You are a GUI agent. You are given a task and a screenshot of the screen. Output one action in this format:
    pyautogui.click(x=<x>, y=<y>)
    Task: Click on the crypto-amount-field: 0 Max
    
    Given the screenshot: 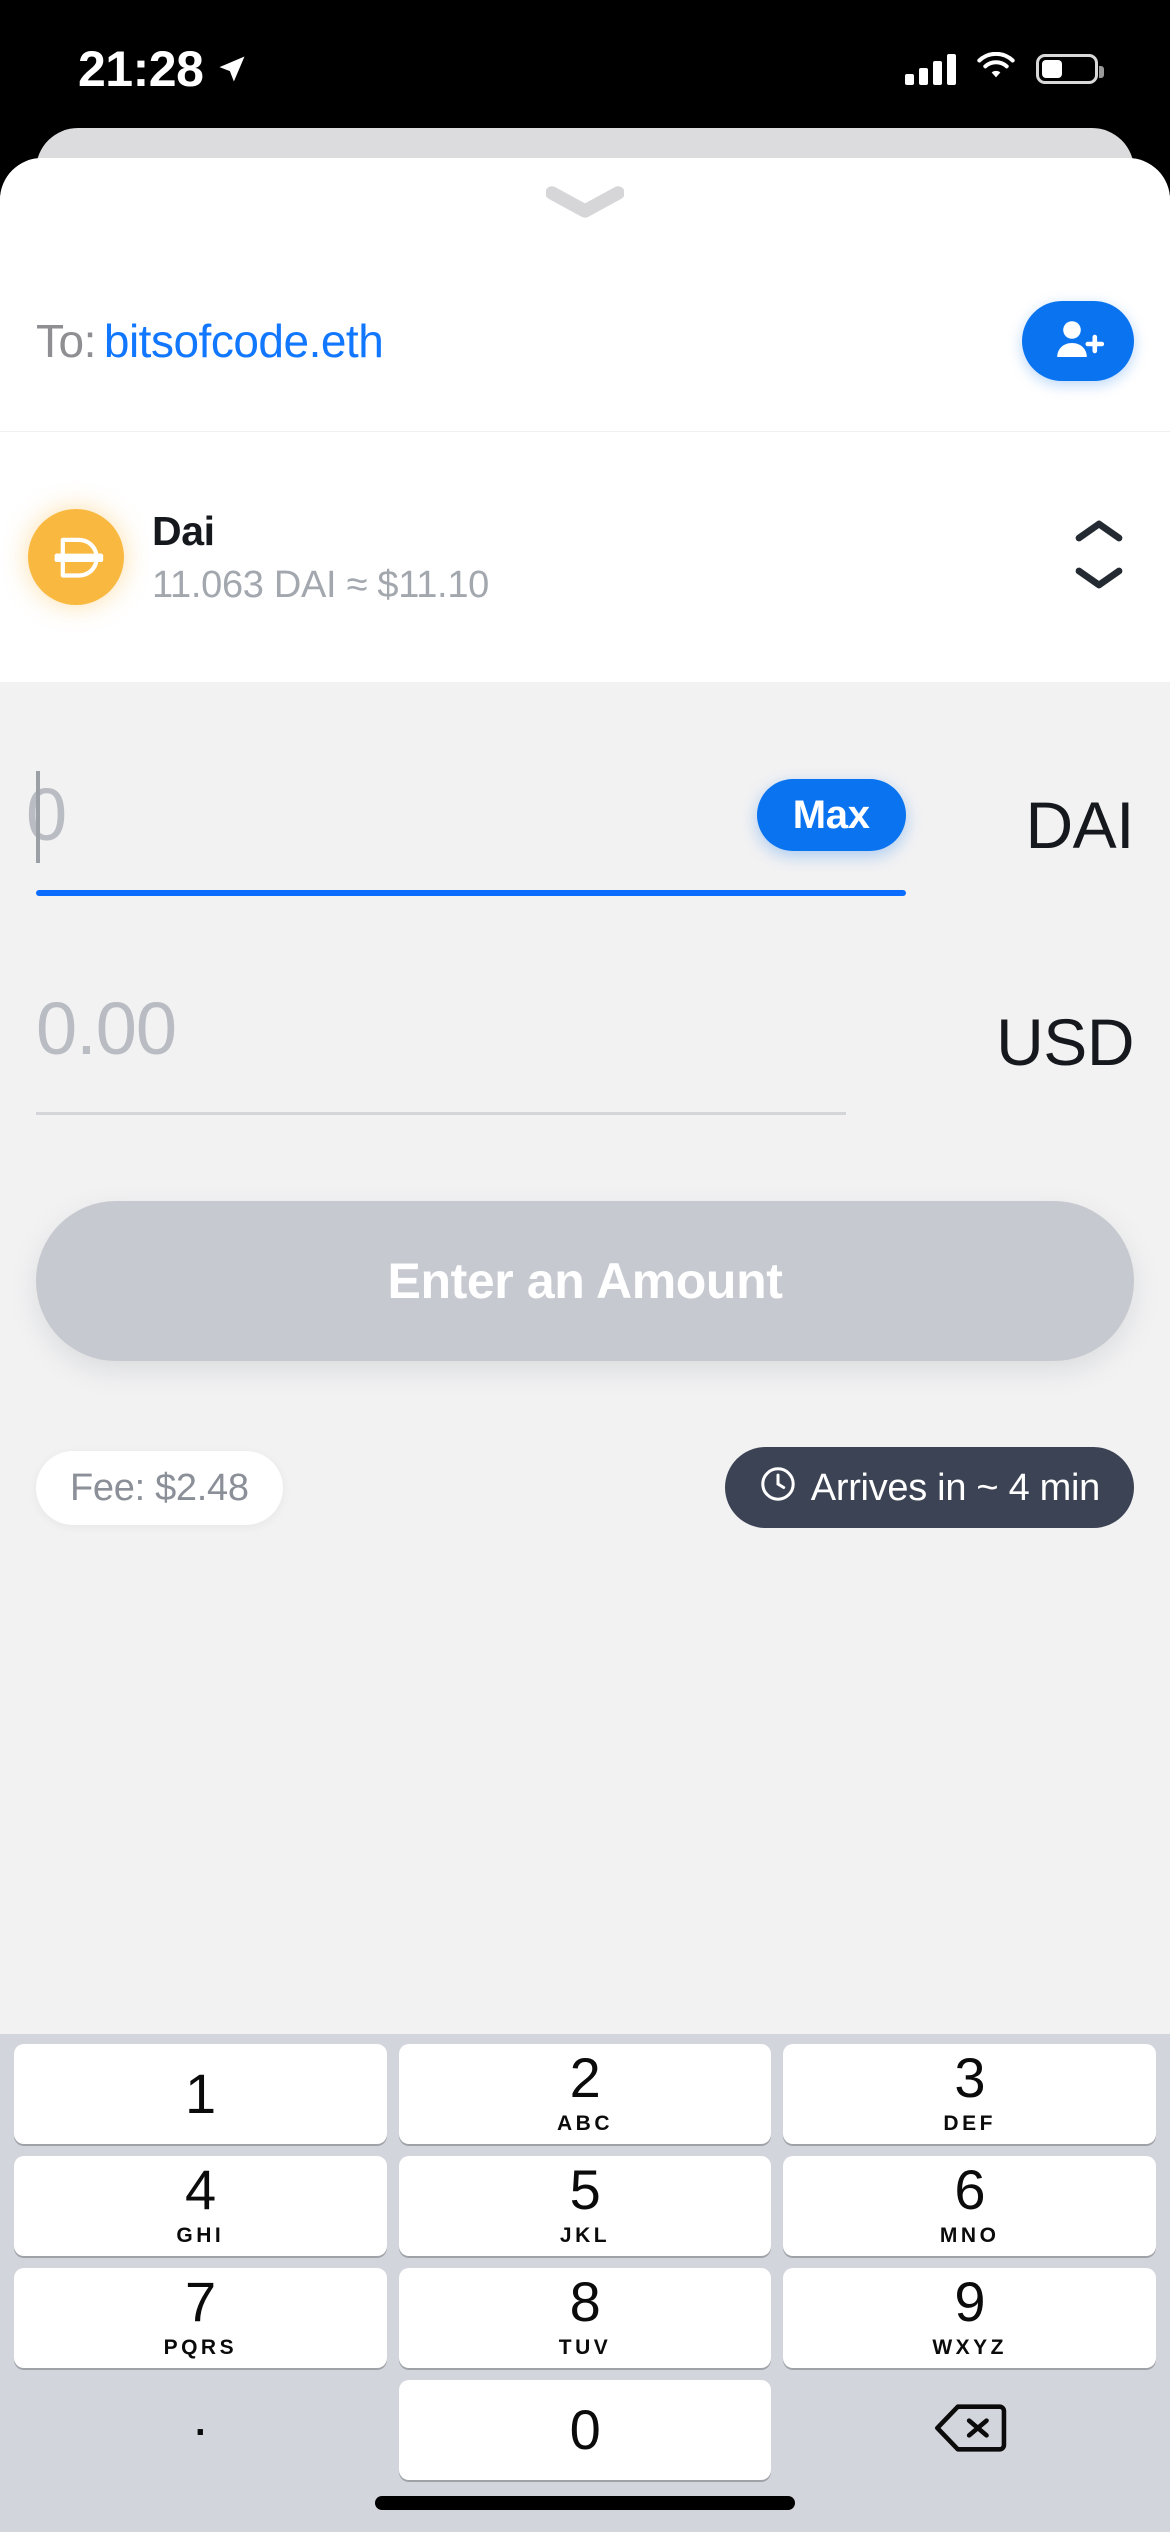 What is the action you would take?
    pyautogui.click(x=466, y=825)
    